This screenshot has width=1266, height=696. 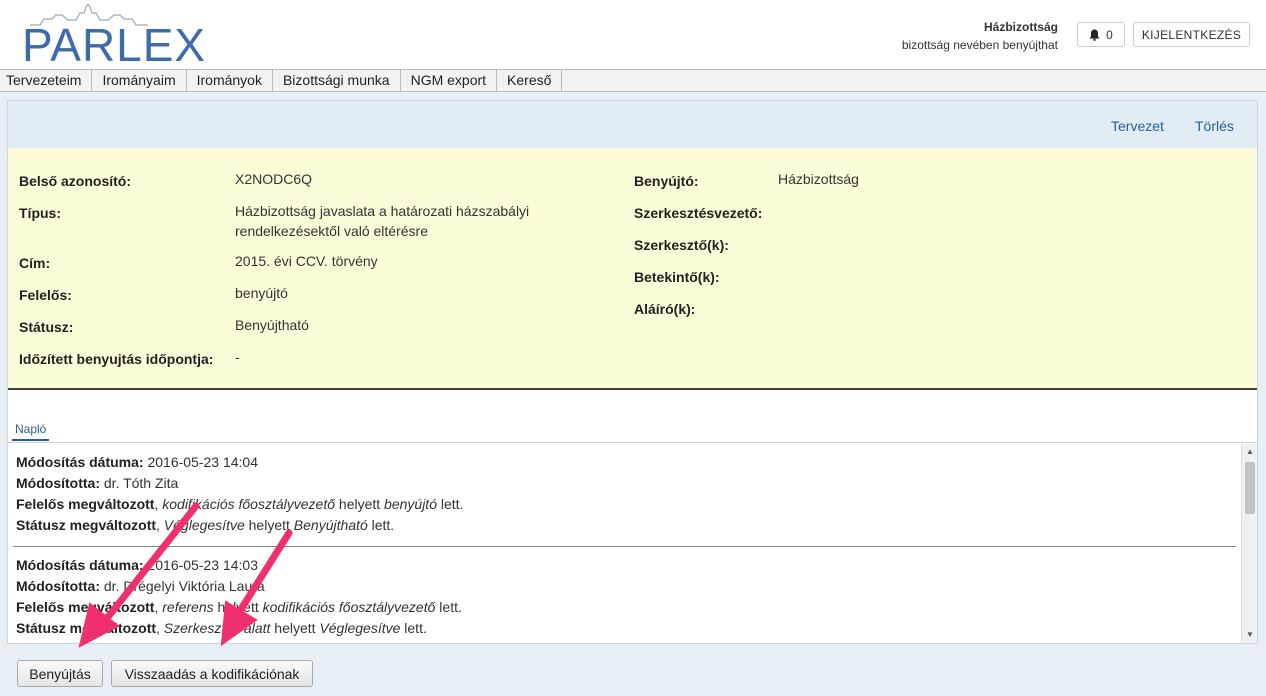 What do you see at coordinates (46, 327) in the screenshot?
I see `label-status: Státusz:` at bounding box center [46, 327].